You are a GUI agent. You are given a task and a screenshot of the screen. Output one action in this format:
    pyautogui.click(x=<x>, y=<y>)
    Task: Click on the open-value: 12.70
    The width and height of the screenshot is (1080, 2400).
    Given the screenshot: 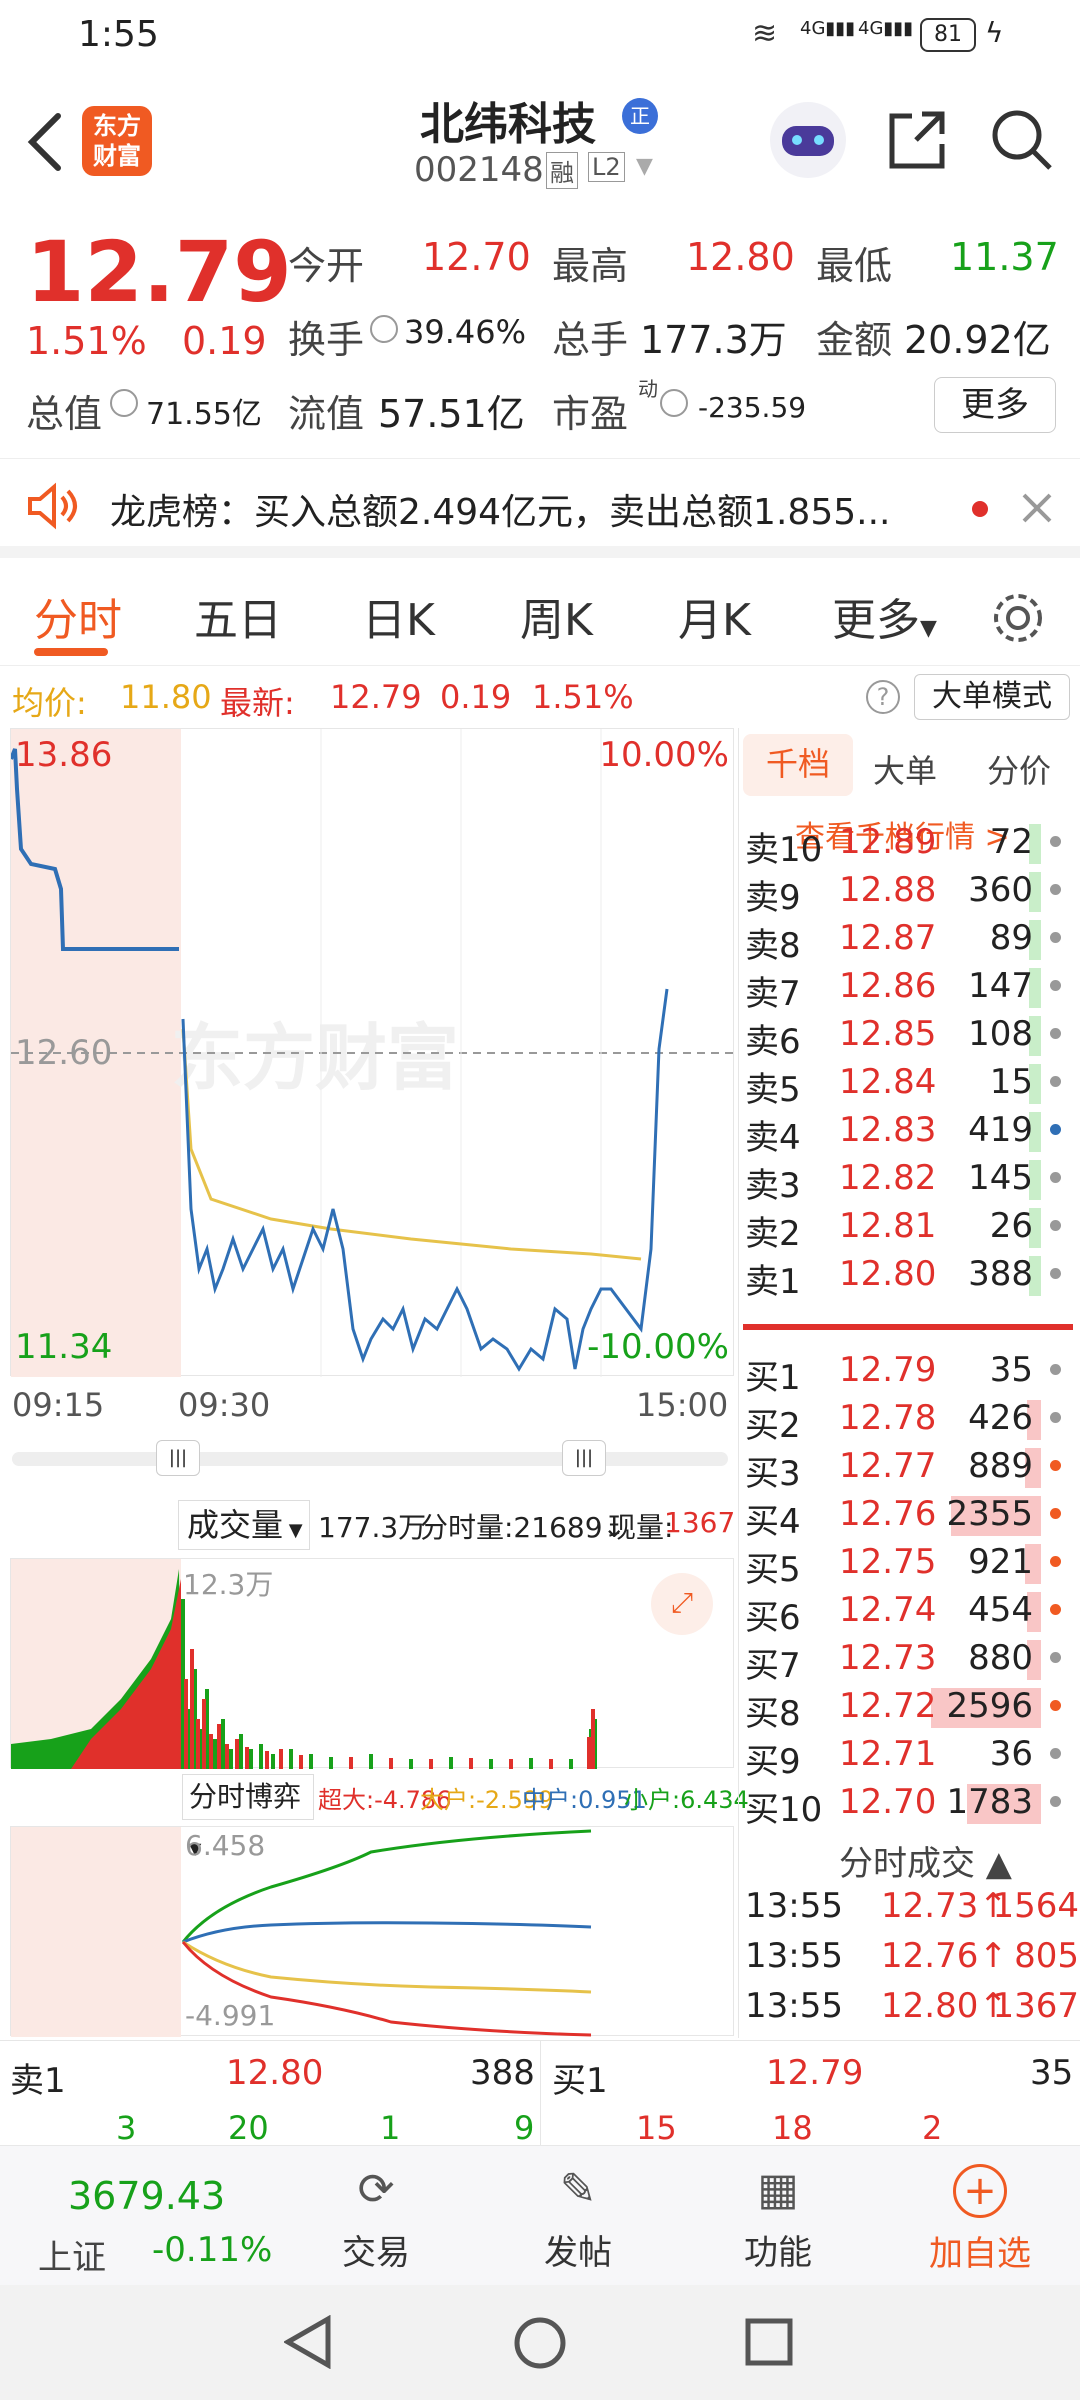 What is the action you would take?
    pyautogui.click(x=476, y=257)
    